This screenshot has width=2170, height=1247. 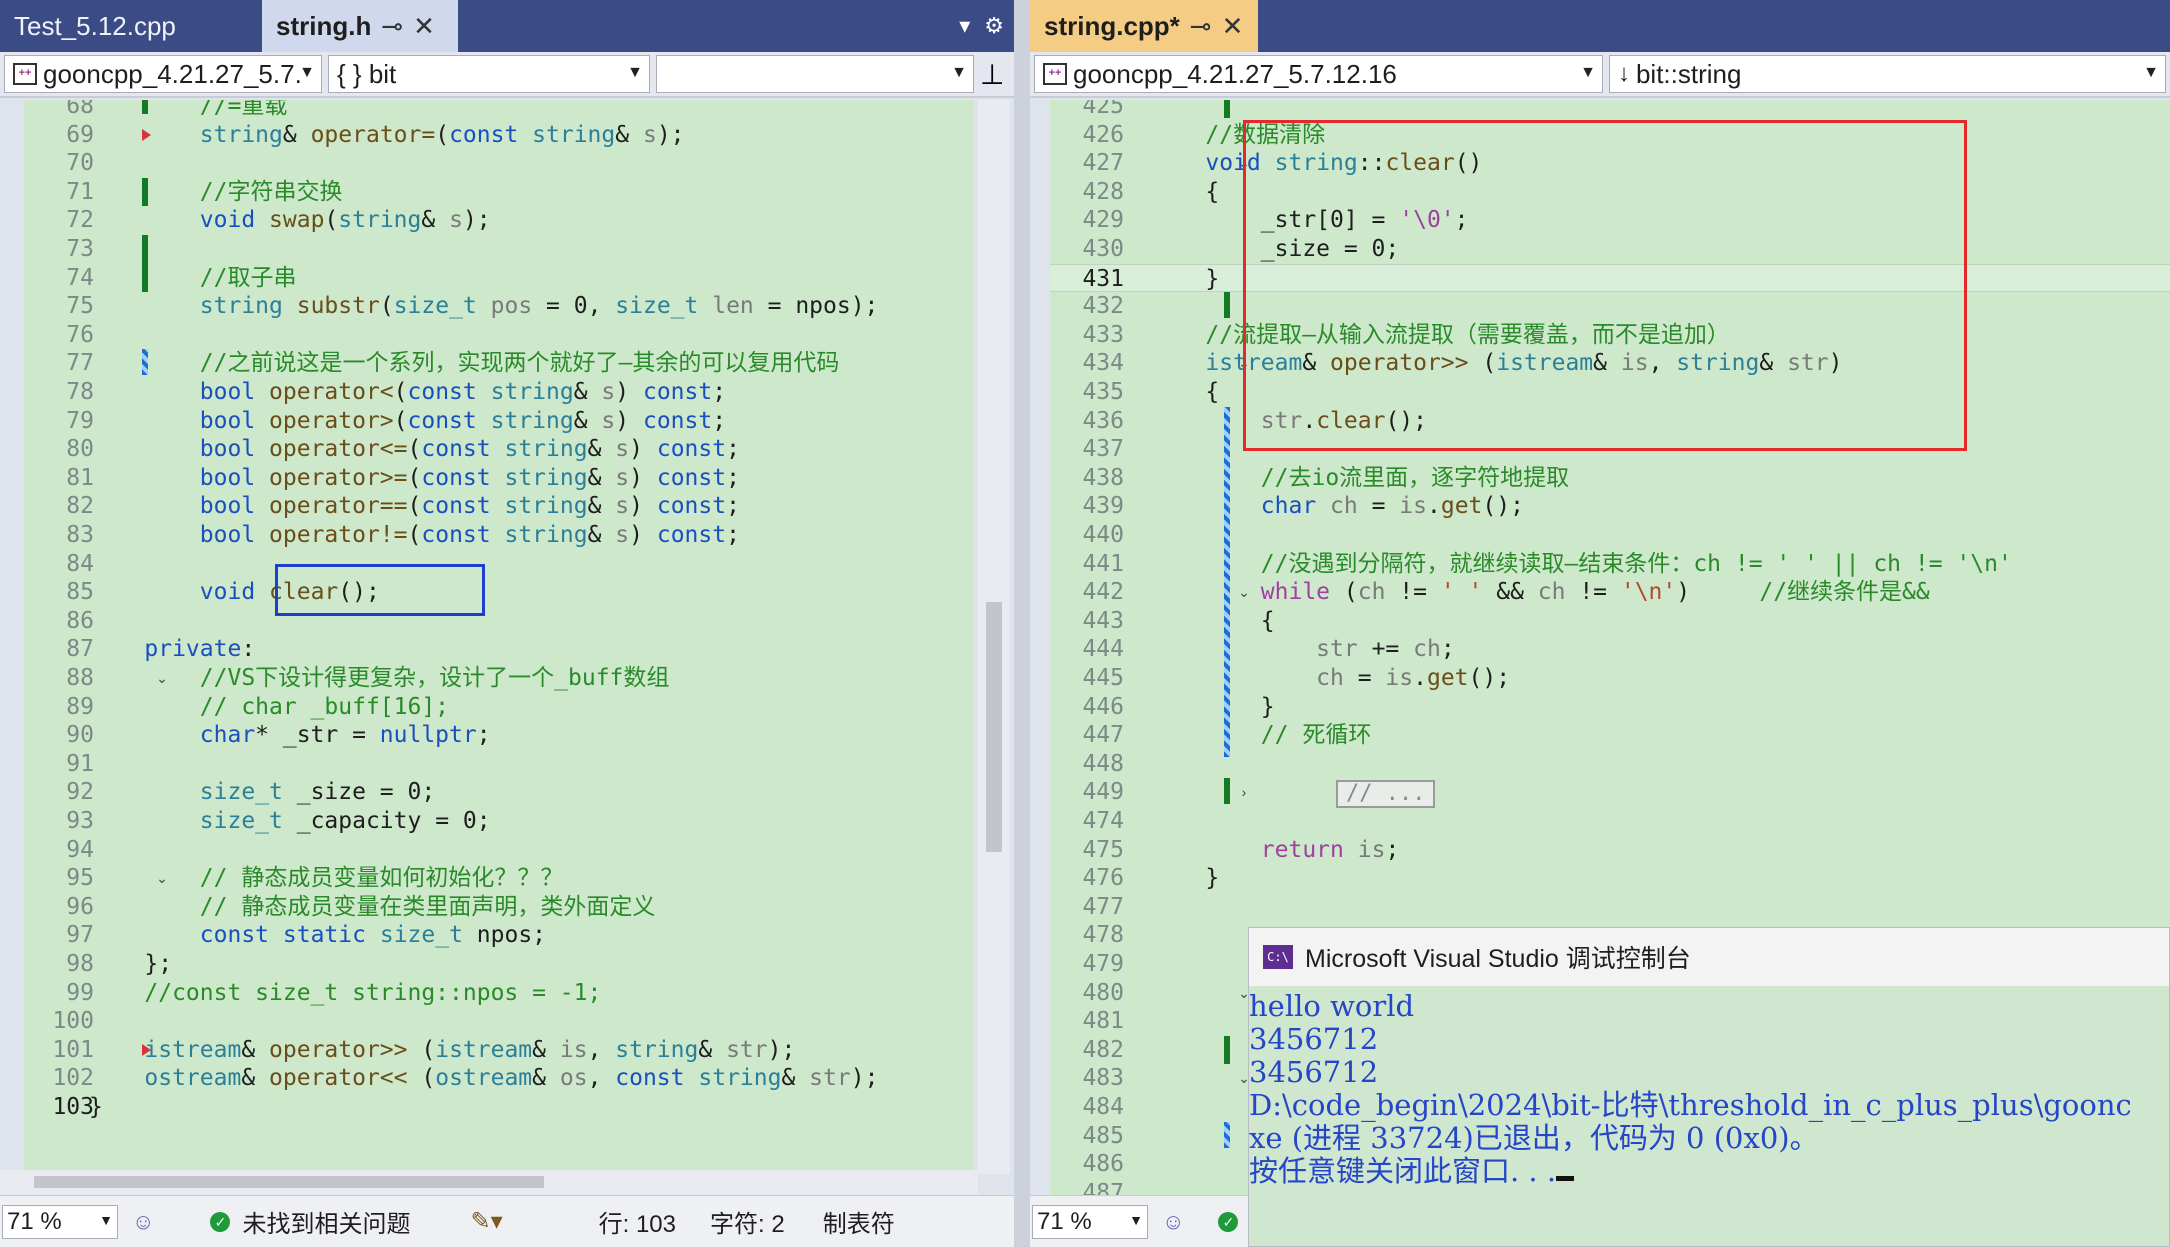 What do you see at coordinates (499, 792) in the screenshot?
I see `code-line: 92 size_t _size = 0;` at bounding box center [499, 792].